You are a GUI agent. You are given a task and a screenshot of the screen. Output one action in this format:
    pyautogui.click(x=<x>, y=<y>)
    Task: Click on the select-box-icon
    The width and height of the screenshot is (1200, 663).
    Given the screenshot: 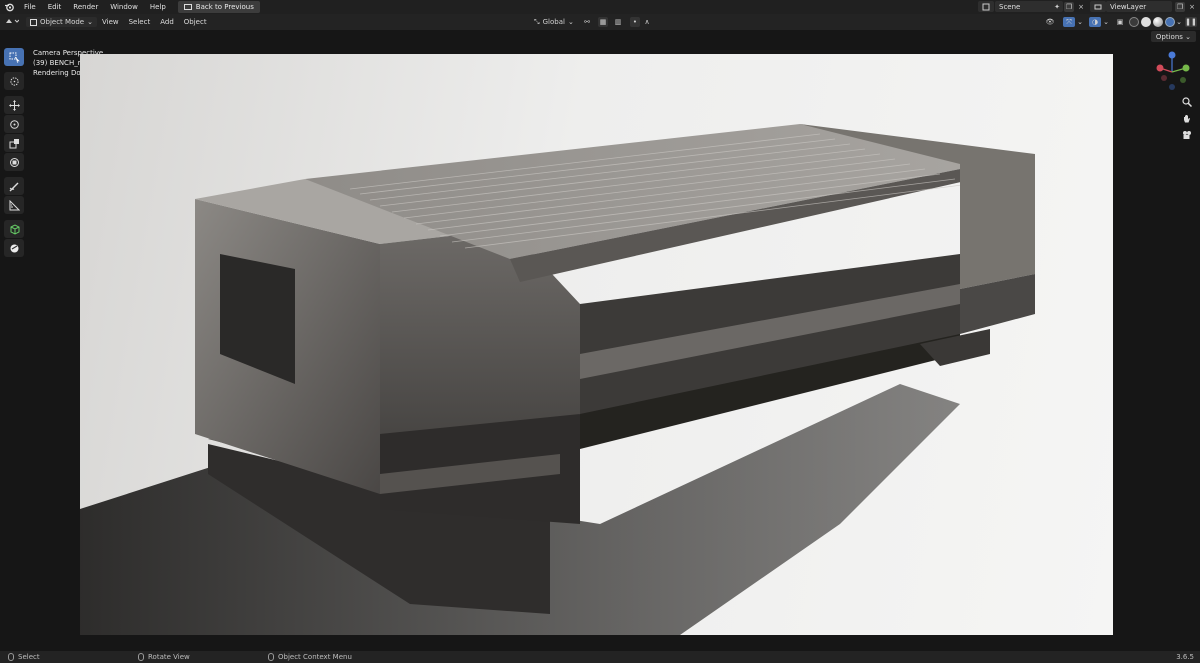 What is the action you would take?
    pyautogui.click(x=14, y=57)
    